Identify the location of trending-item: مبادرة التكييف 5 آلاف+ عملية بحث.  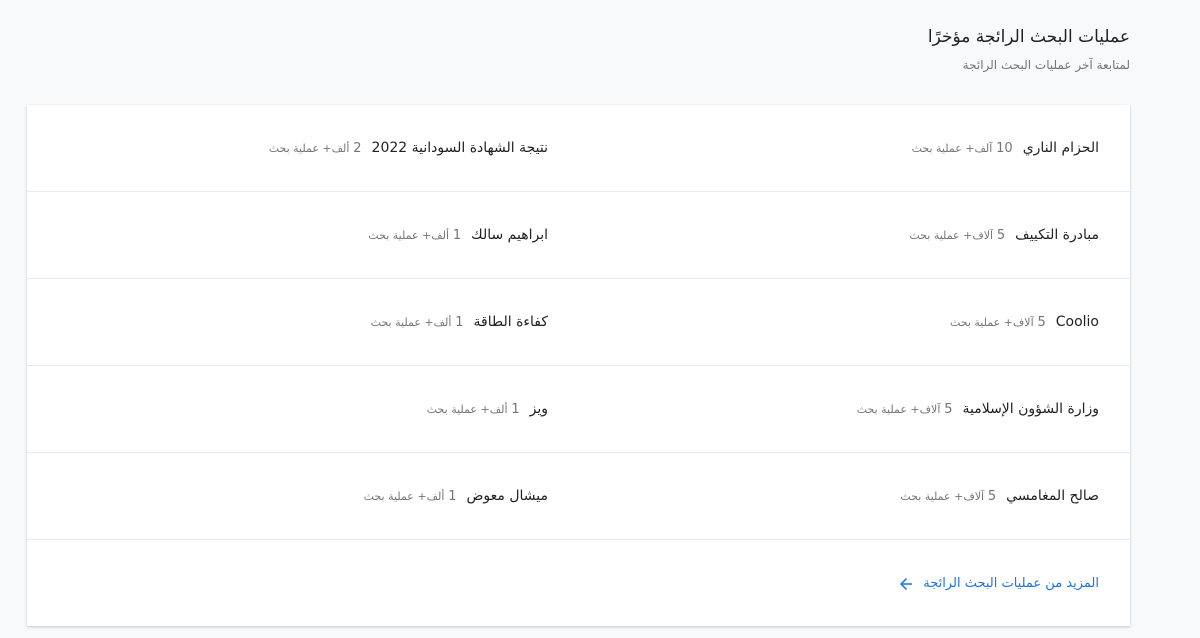
(1004, 235).